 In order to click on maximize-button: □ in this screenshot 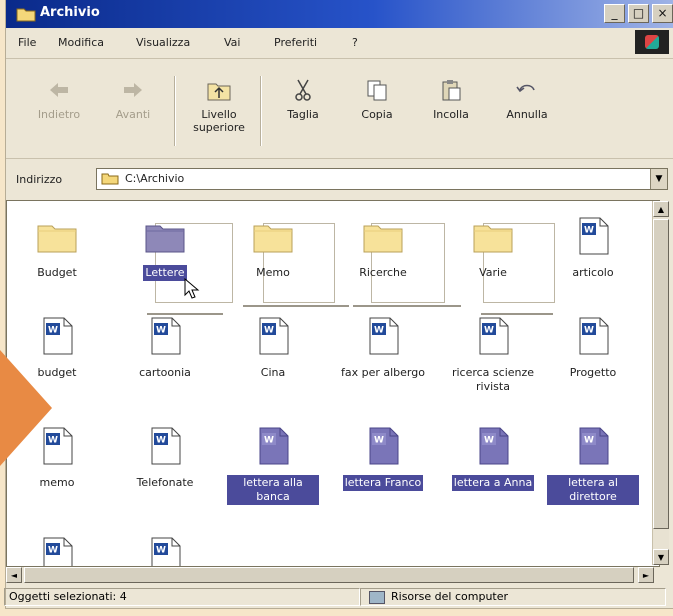, I will do `click(638, 13)`.